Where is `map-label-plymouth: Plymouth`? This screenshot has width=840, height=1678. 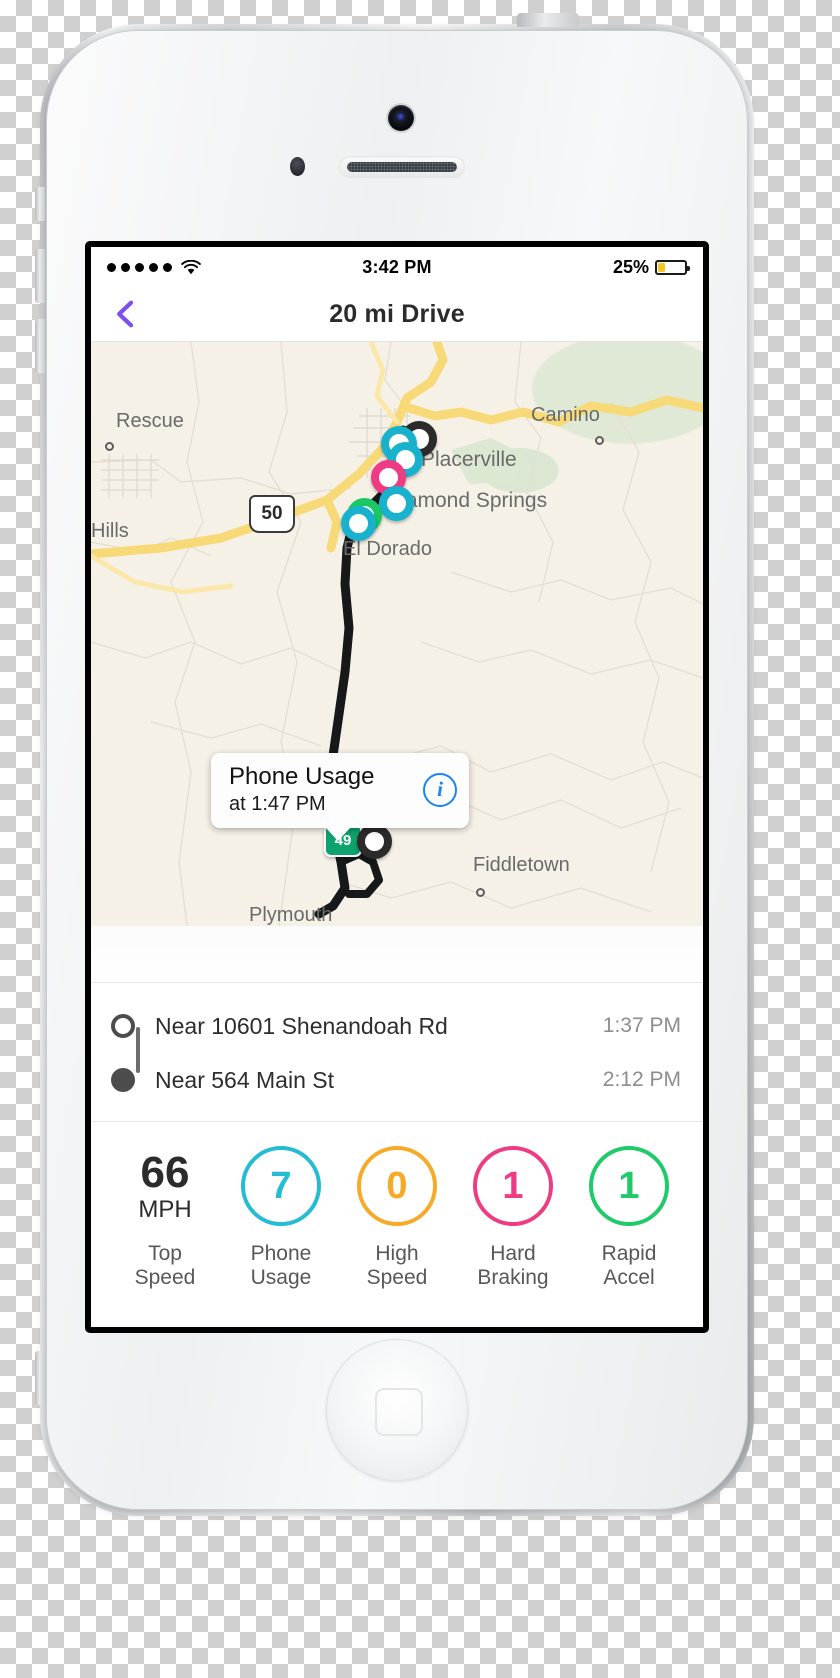
map-label-plymouth: Plymouth is located at coordinates (291, 915).